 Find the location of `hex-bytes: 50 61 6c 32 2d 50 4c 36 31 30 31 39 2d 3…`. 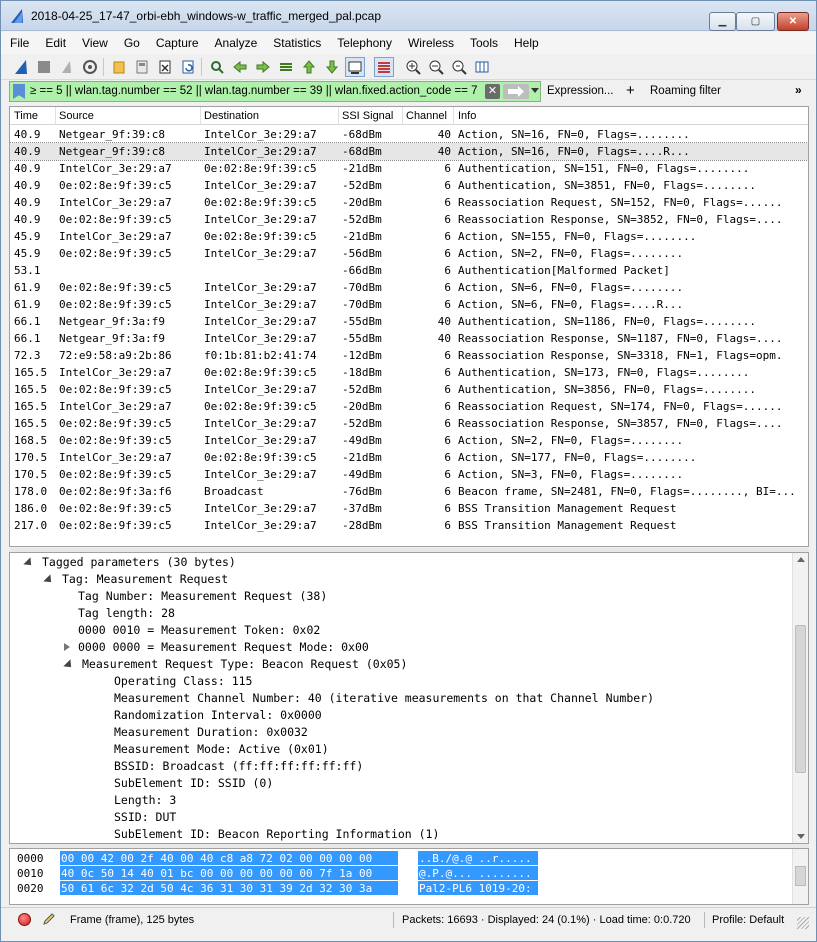

hex-bytes: 50 61 6c 32 2d 50 4c 36 31 30 31 39 2d 3… is located at coordinates (229, 888).